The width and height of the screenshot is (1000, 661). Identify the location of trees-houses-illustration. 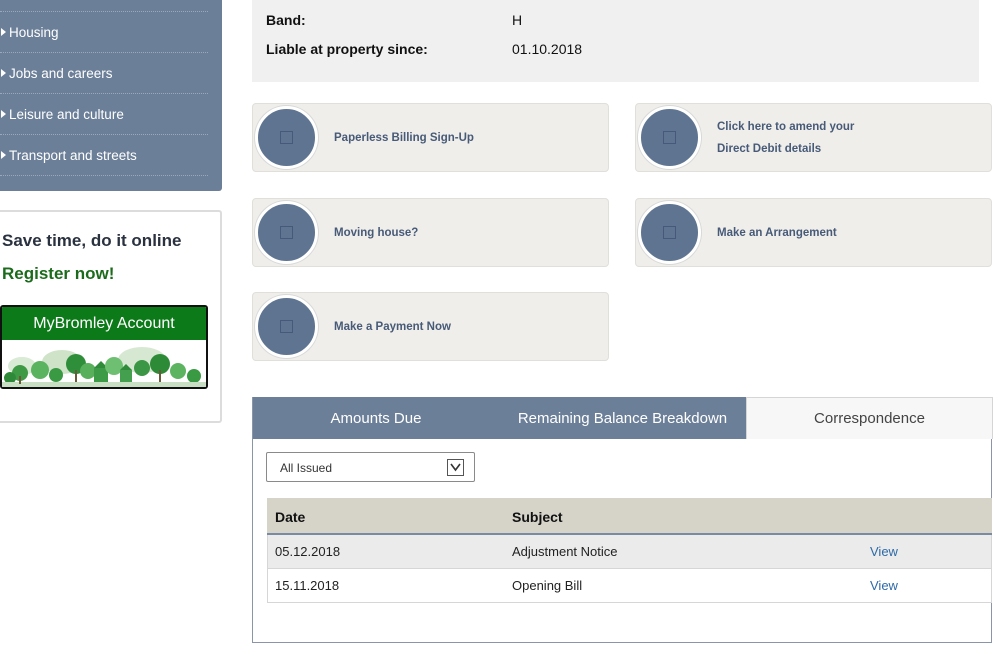
(104, 363).